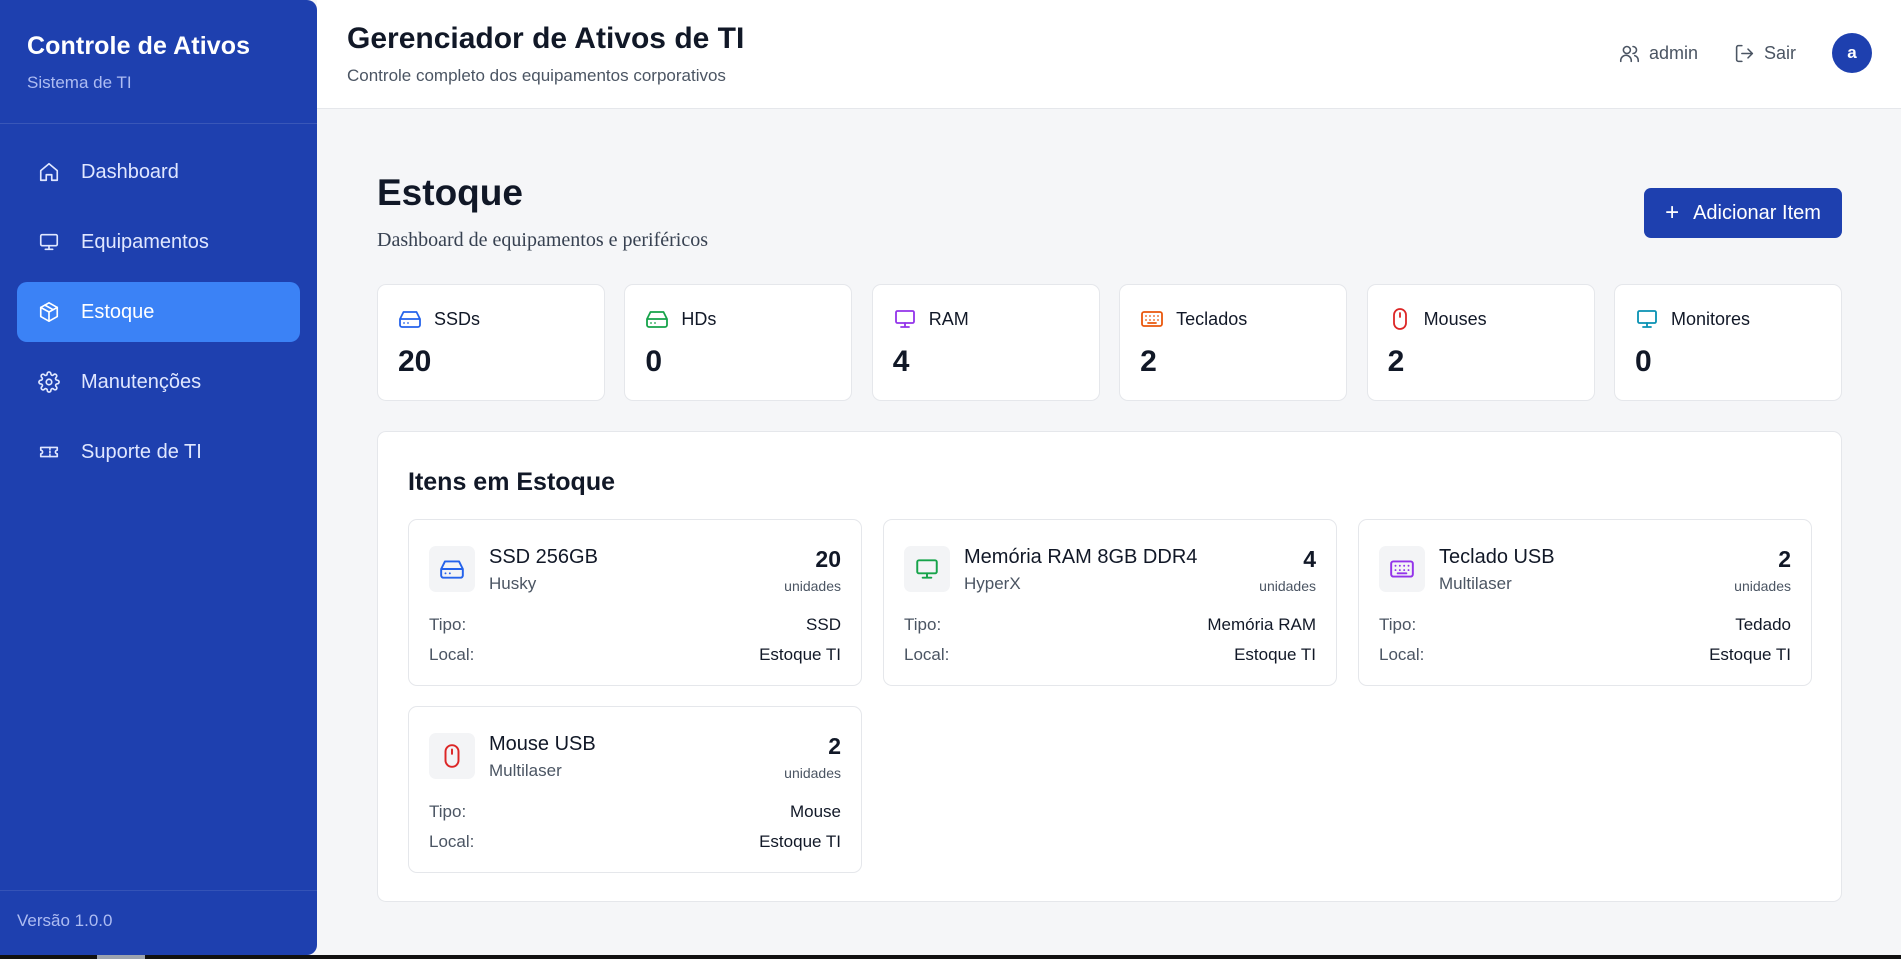  What do you see at coordinates (901, 361) in the screenshot?
I see `stat-value: 4` at bounding box center [901, 361].